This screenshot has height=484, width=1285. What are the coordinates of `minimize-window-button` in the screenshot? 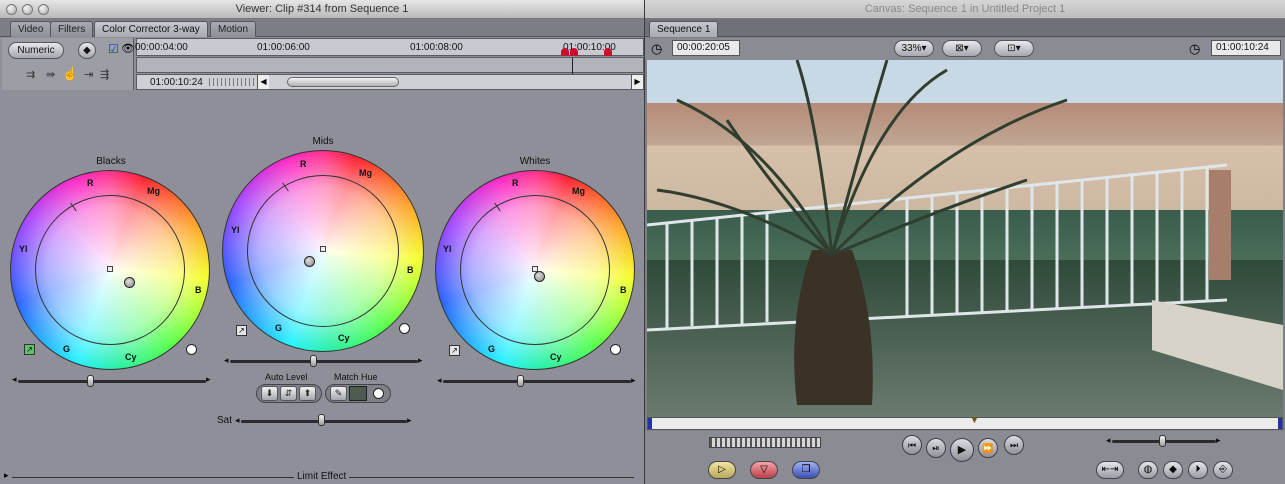 It's located at (27, 9).